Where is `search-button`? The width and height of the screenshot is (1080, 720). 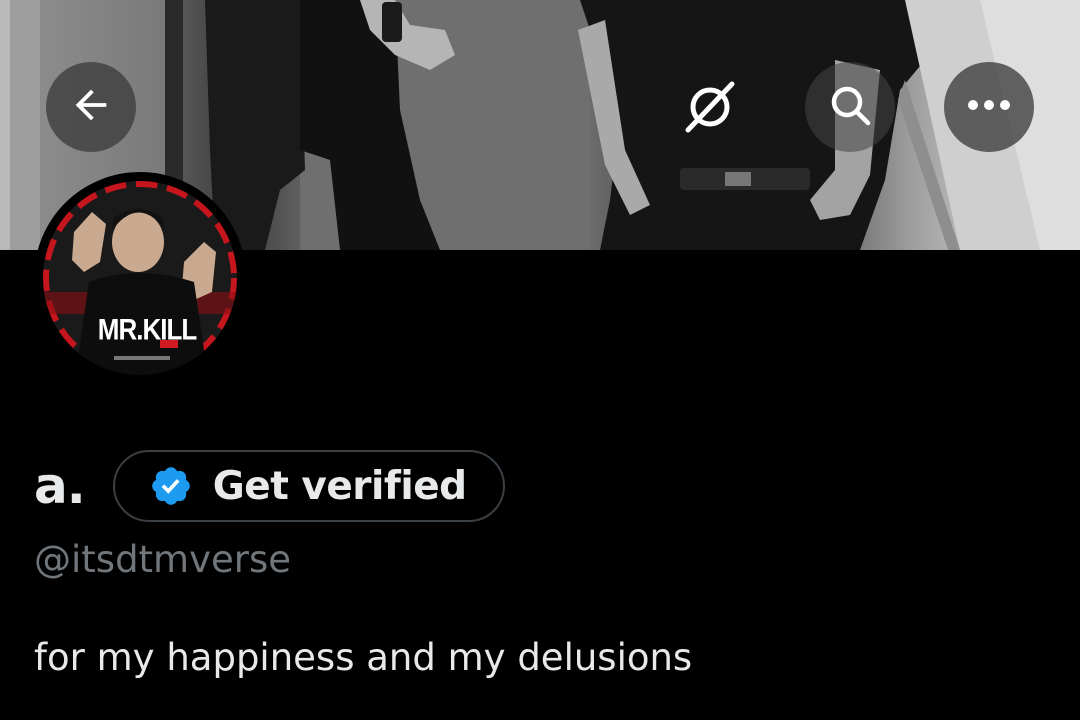
search-button is located at coordinates (850, 107).